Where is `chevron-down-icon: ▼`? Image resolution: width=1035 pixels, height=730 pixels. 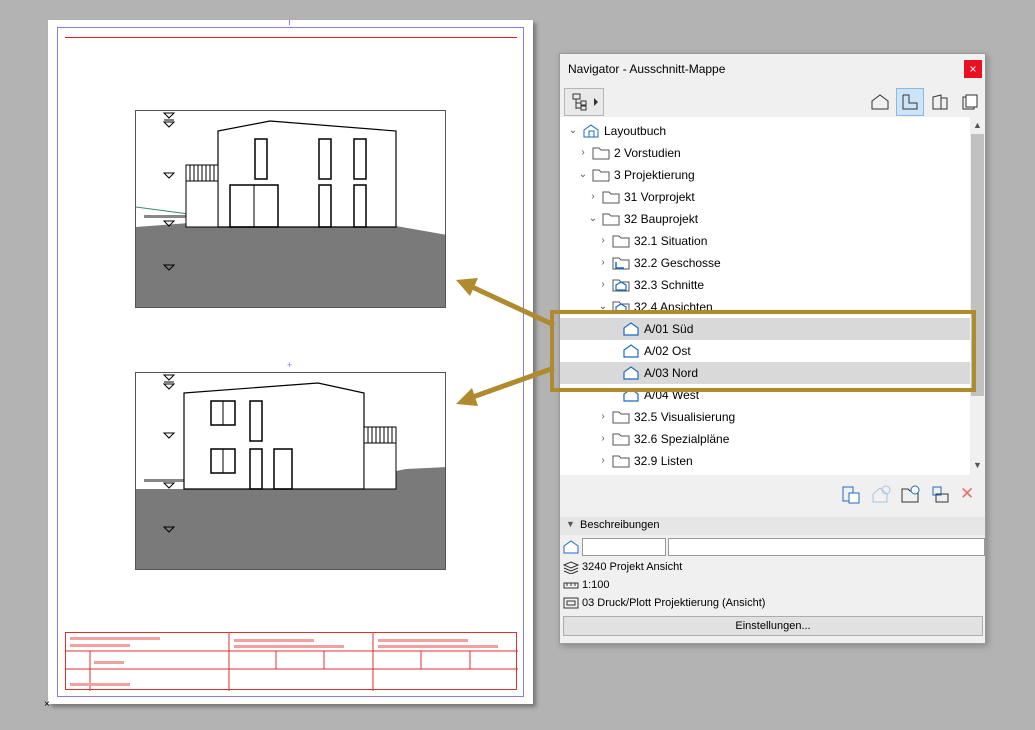
chevron-down-icon: ▼ is located at coordinates (570, 524).